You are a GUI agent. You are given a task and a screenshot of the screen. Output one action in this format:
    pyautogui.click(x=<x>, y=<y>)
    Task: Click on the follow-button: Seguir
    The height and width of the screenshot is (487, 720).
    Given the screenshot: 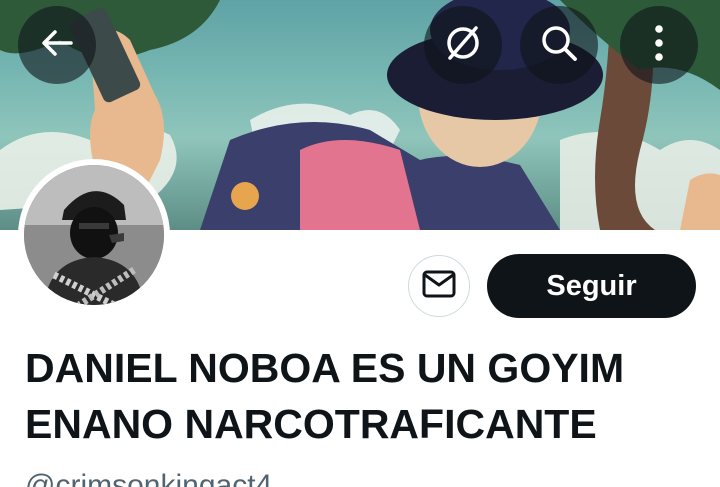 What is the action you would take?
    pyautogui.click(x=591, y=286)
    